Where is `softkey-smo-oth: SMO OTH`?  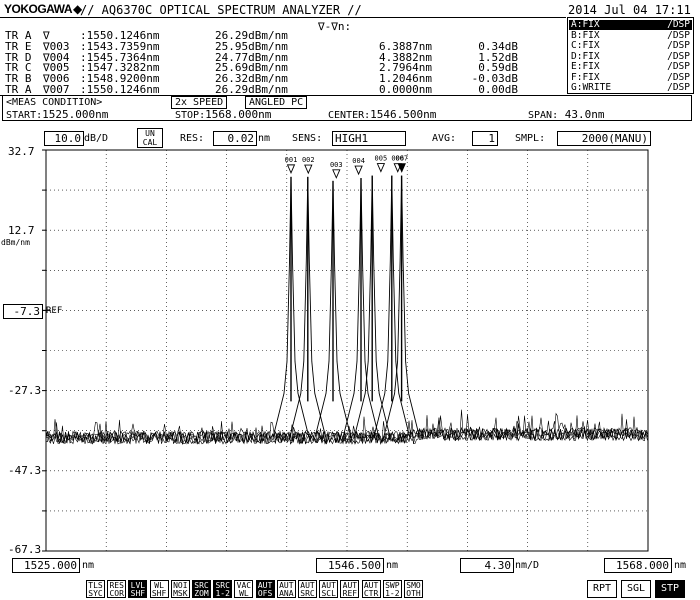 softkey-smo-oth: SMO OTH is located at coordinates (413, 589).